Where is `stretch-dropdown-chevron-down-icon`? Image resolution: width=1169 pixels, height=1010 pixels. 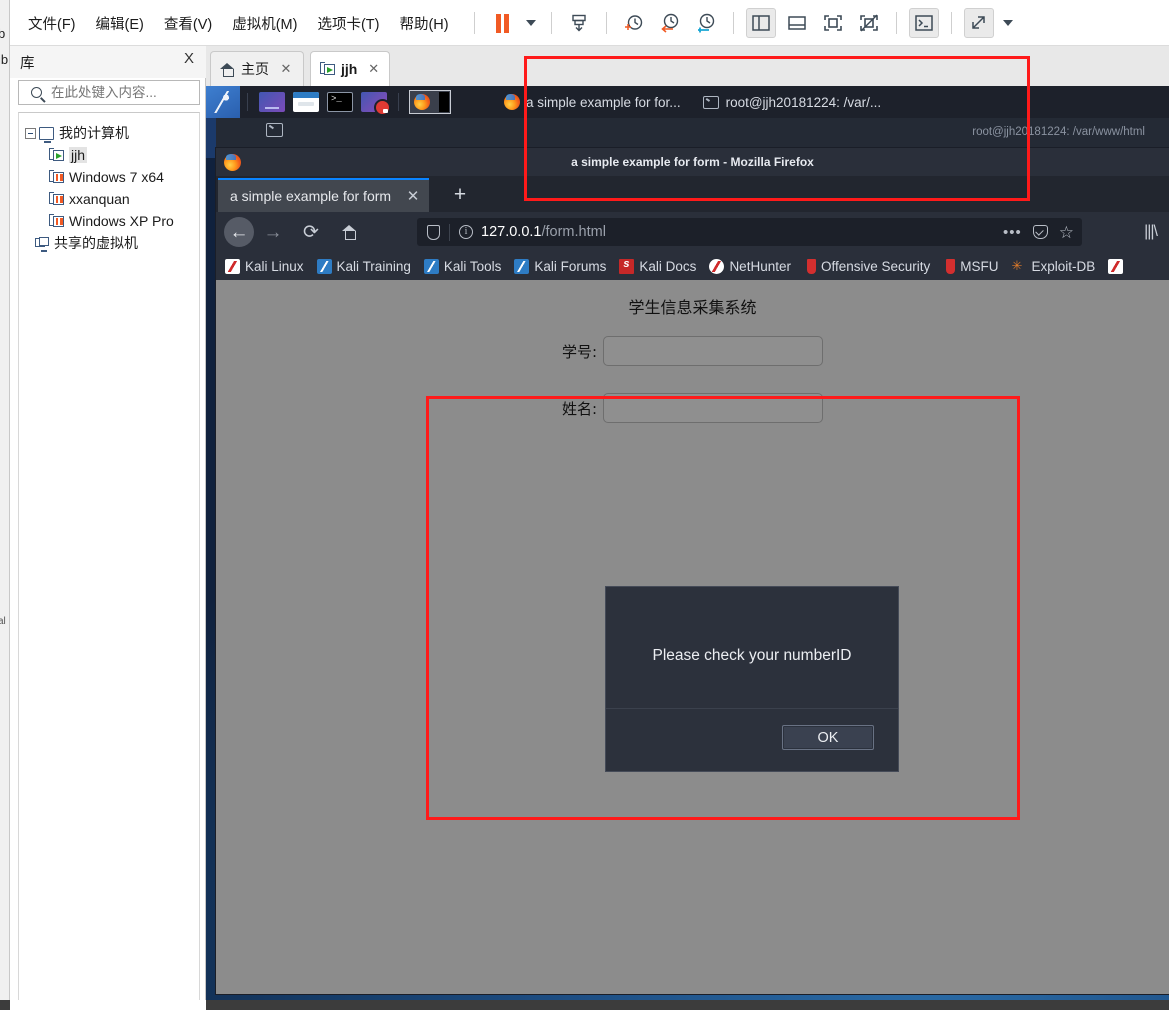
stretch-dropdown-chevron-down-icon is located at coordinates (1008, 23).